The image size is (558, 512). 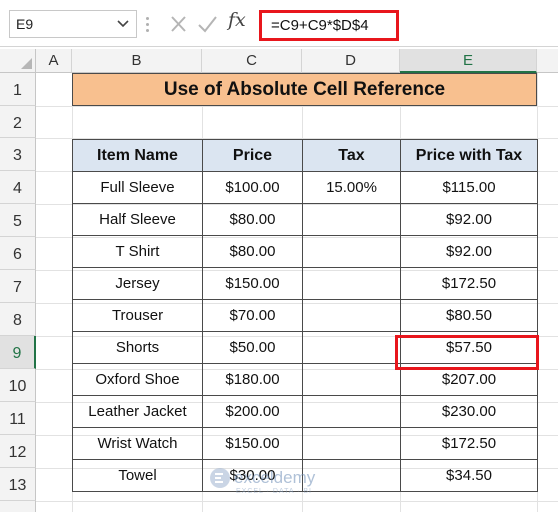 What do you see at coordinates (137, 155) in the screenshot?
I see `header-item-name: Item Name` at bounding box center [137, 155].